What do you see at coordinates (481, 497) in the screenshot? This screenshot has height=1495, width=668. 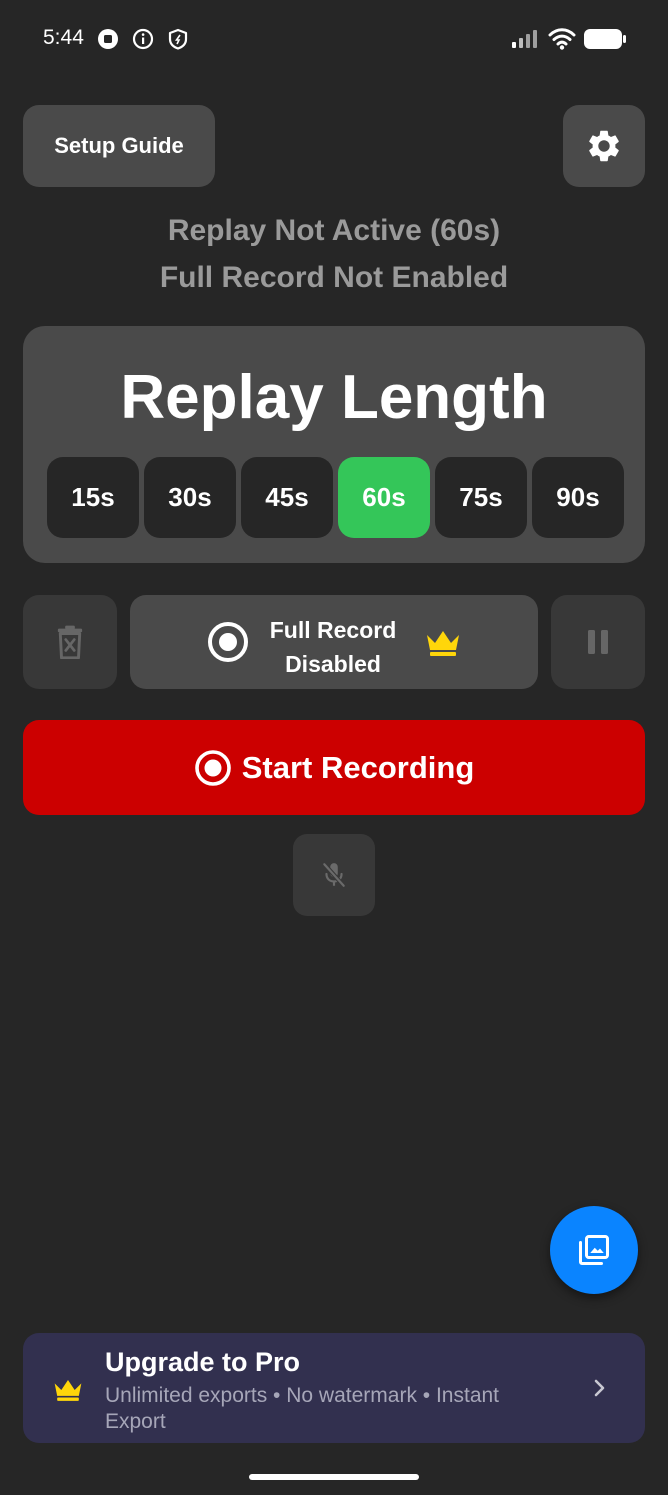 I see `length-option-75s: 75s` at bounding box center [481, 497].